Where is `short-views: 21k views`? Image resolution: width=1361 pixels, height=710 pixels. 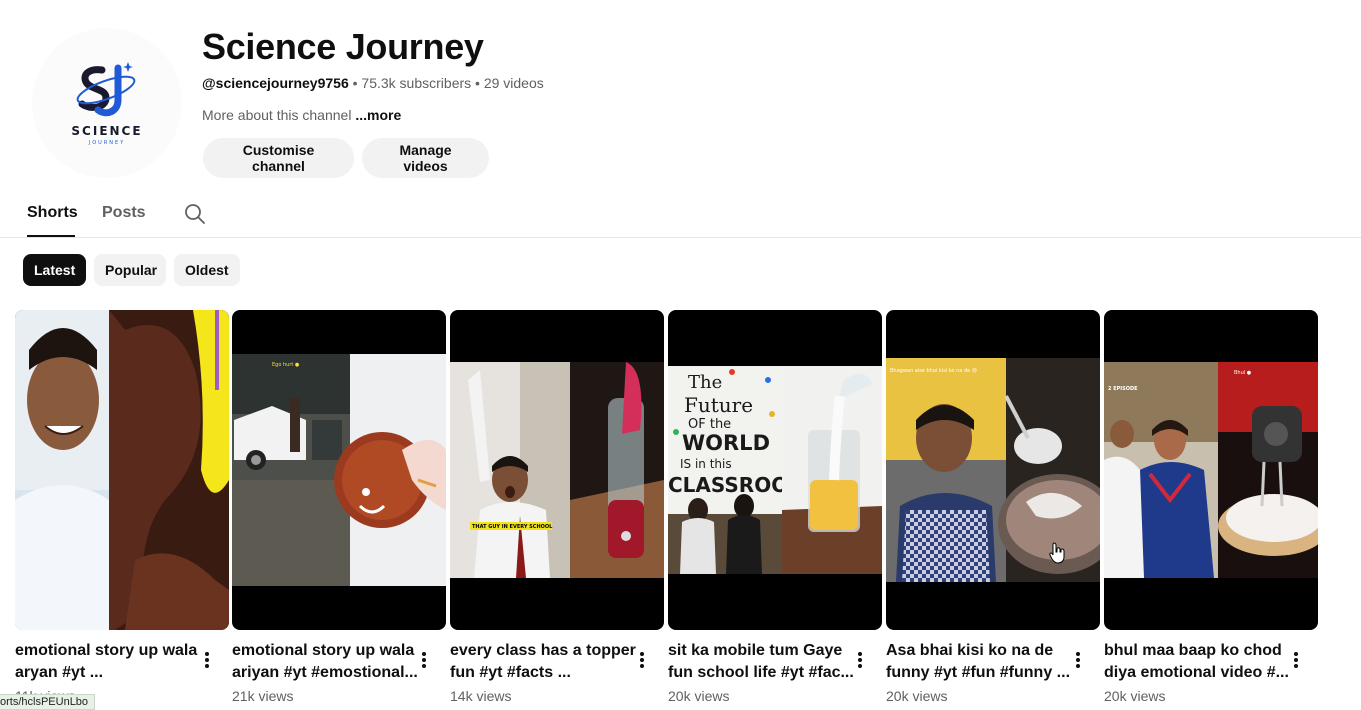 short-views: 21k views is located at coordinates (263, 696).